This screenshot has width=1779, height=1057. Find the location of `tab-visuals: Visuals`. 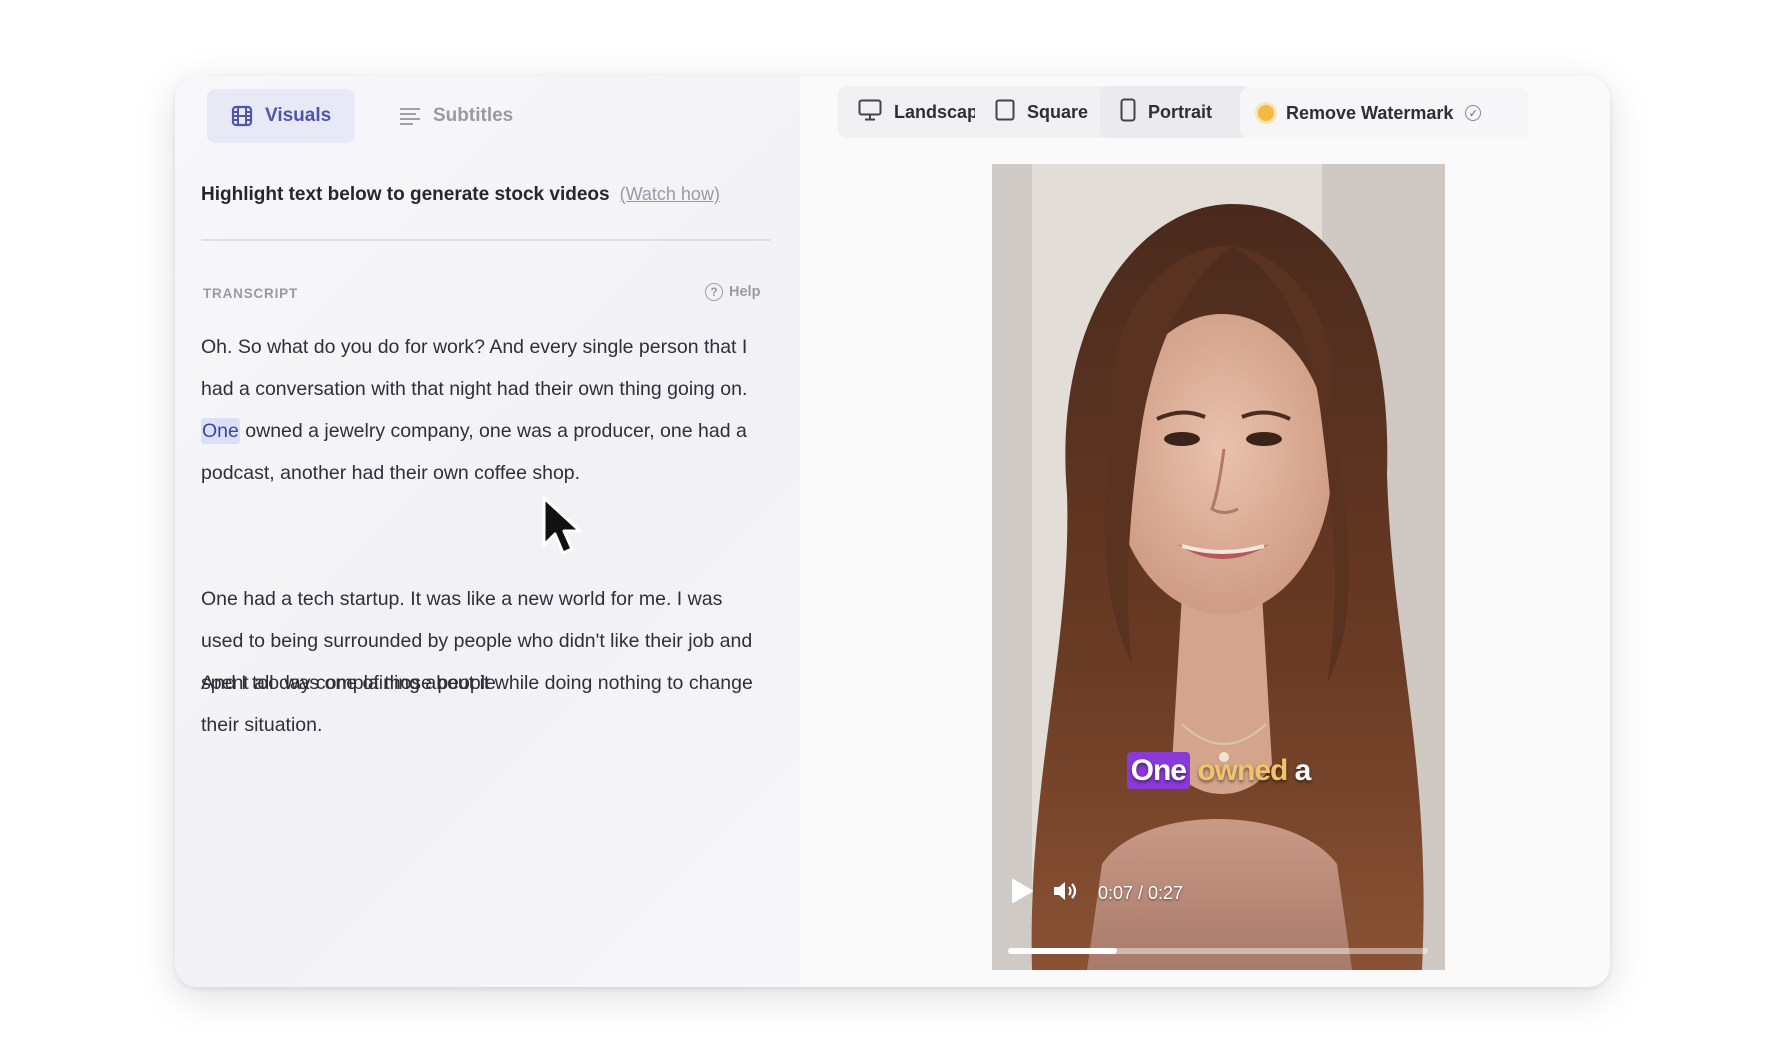

tab-visuals: Visuals is located at coordinates (281, 116).